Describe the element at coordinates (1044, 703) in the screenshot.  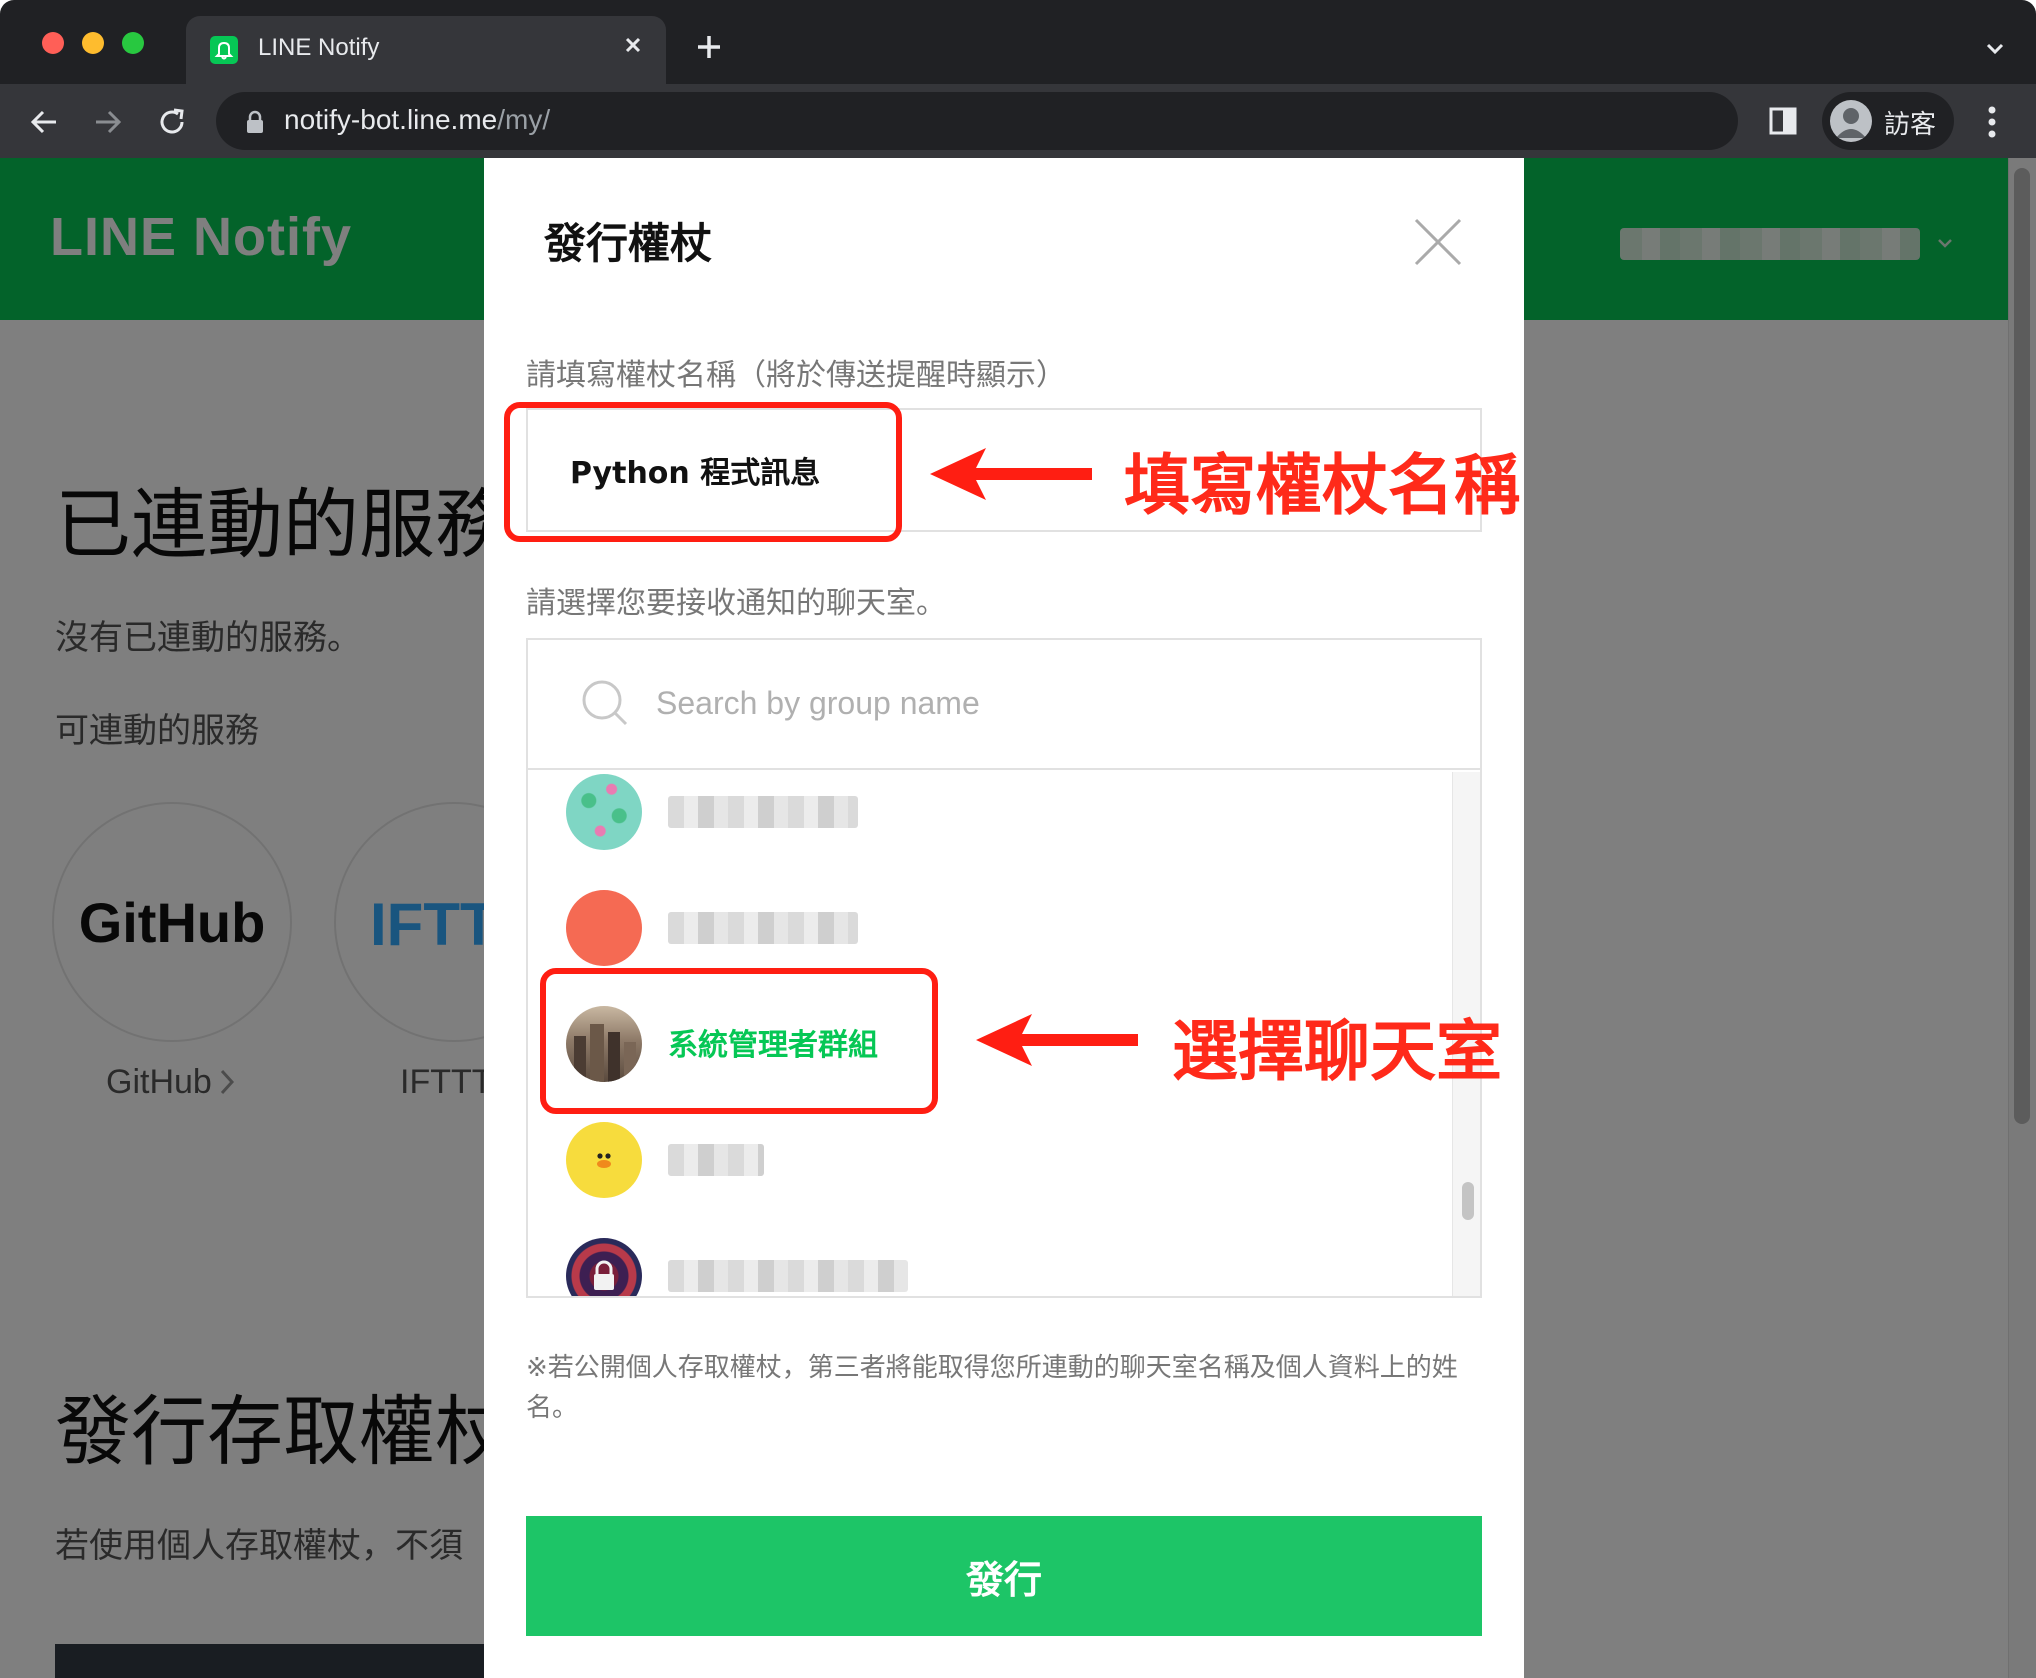
I see `group-search-input` at that location.